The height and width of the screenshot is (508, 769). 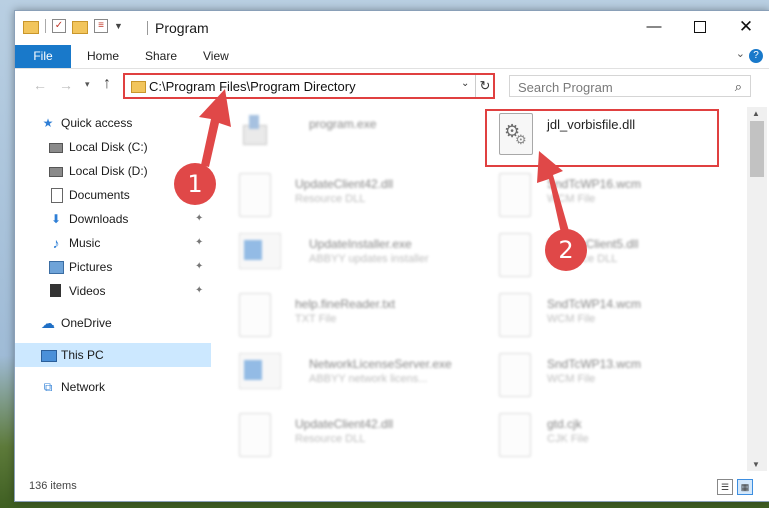 I want to click on maximize-button, so click(x=700, y=27).